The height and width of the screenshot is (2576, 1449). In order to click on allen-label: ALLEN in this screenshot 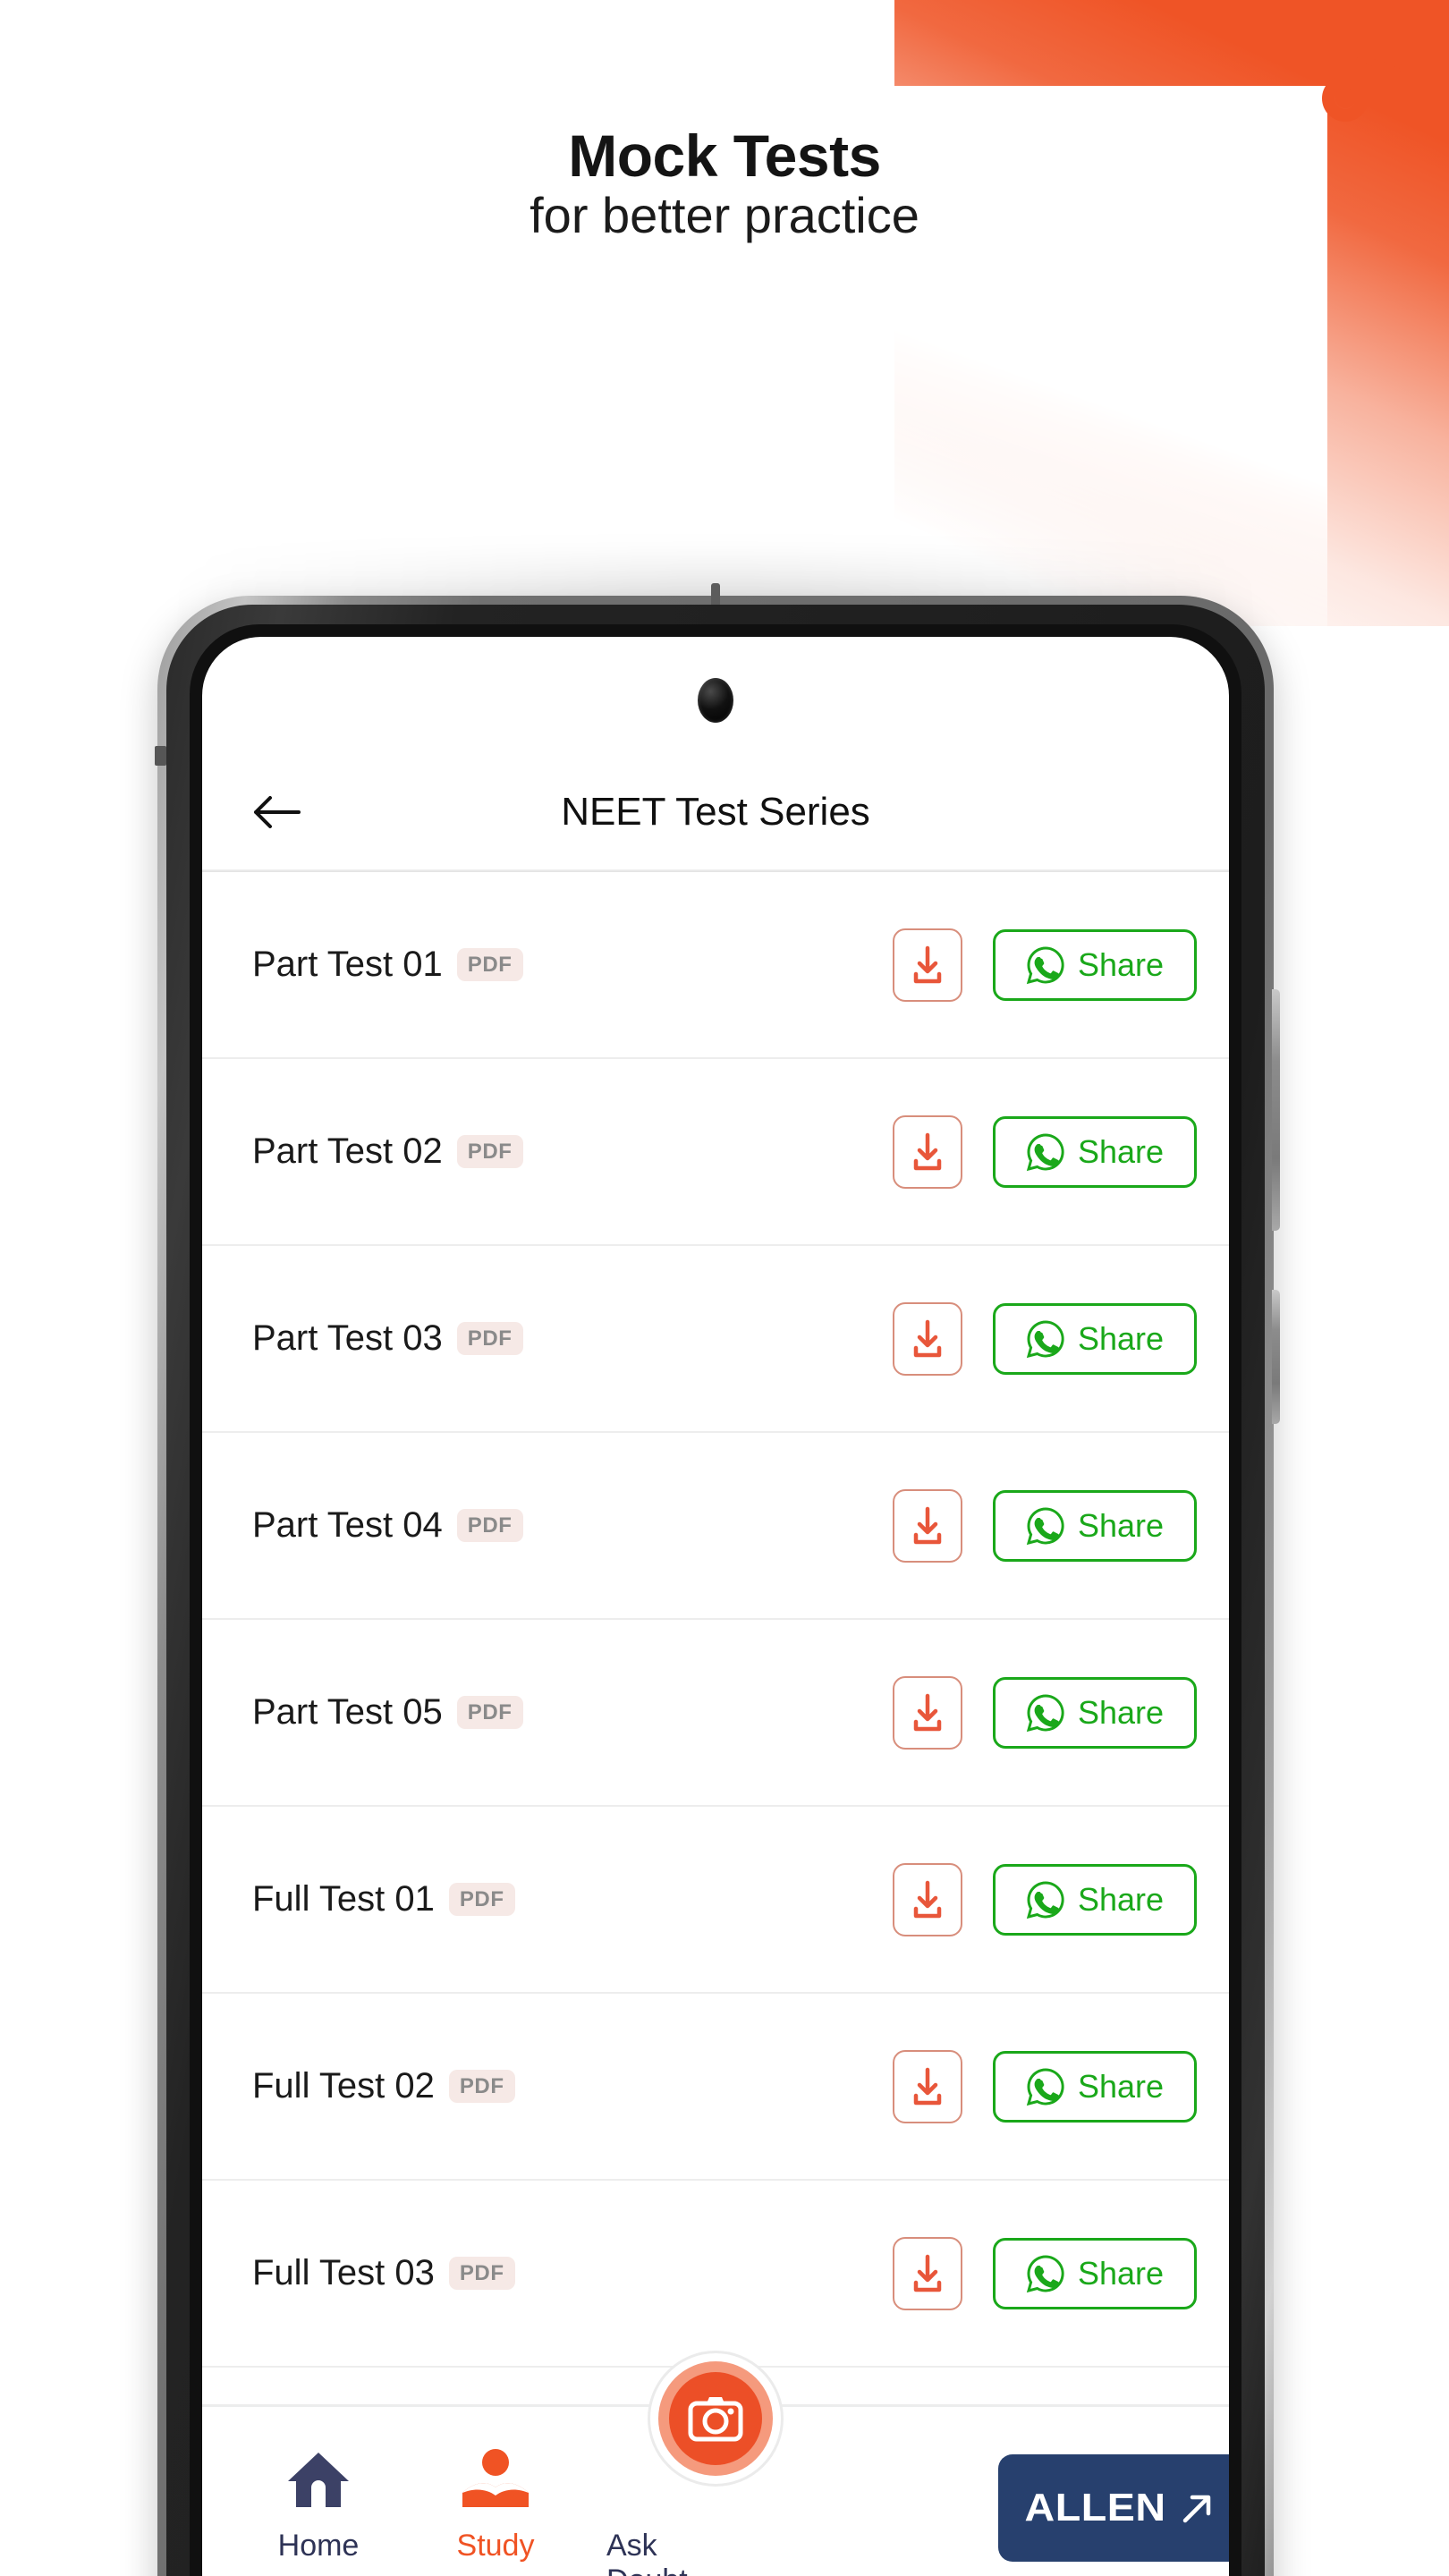, I will do `click(1095, 2507)`.